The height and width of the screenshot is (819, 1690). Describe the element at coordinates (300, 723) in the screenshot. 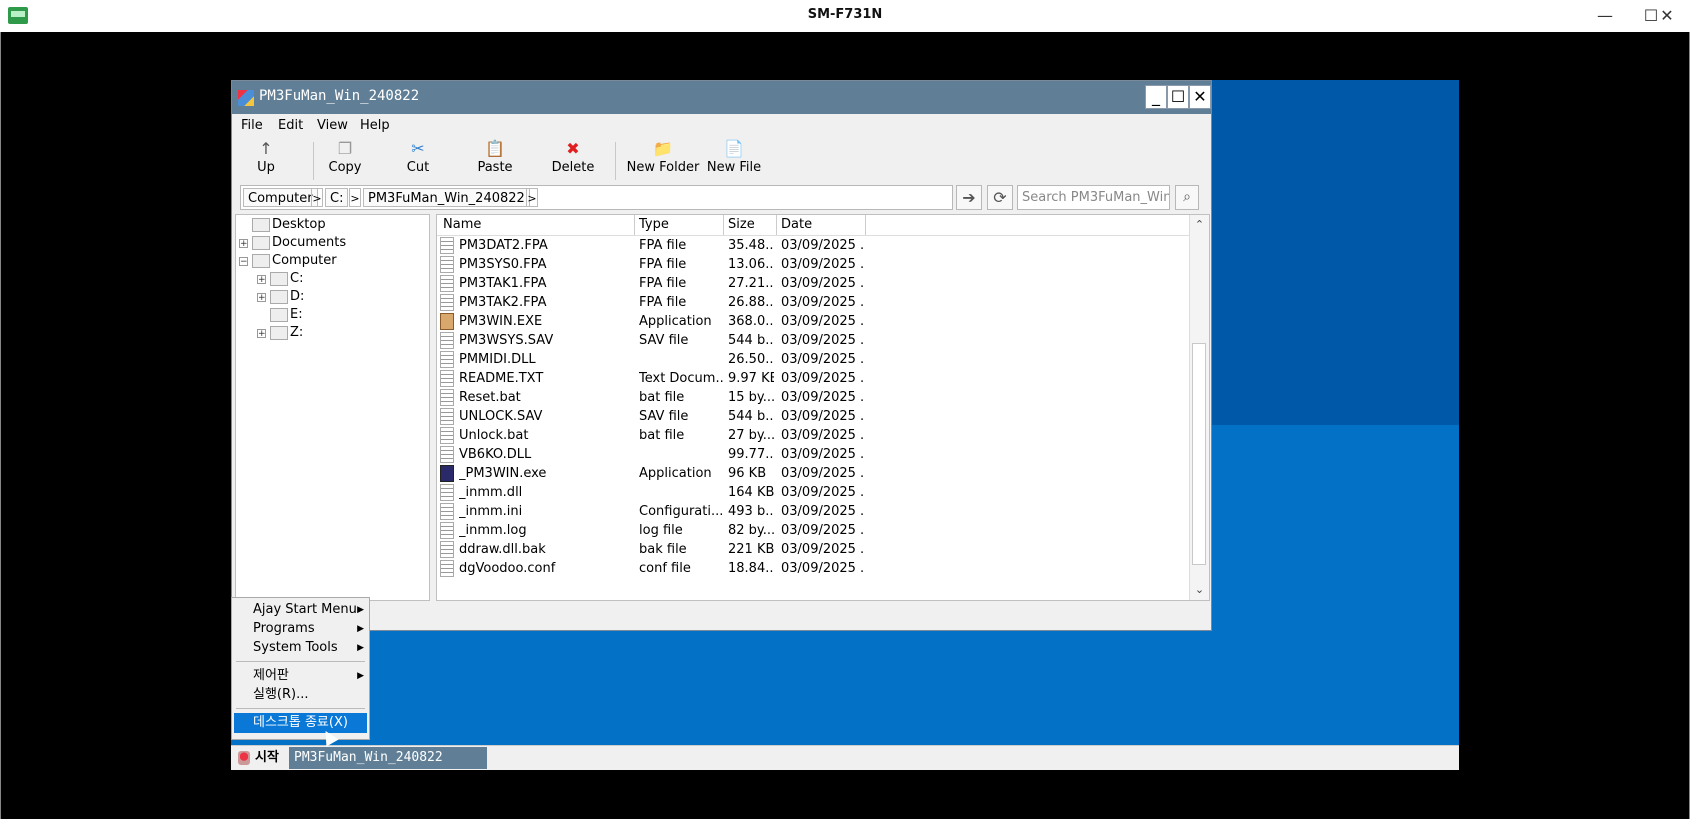

I see `start-menu-item: 데스크톱 종료(X)` at that location.